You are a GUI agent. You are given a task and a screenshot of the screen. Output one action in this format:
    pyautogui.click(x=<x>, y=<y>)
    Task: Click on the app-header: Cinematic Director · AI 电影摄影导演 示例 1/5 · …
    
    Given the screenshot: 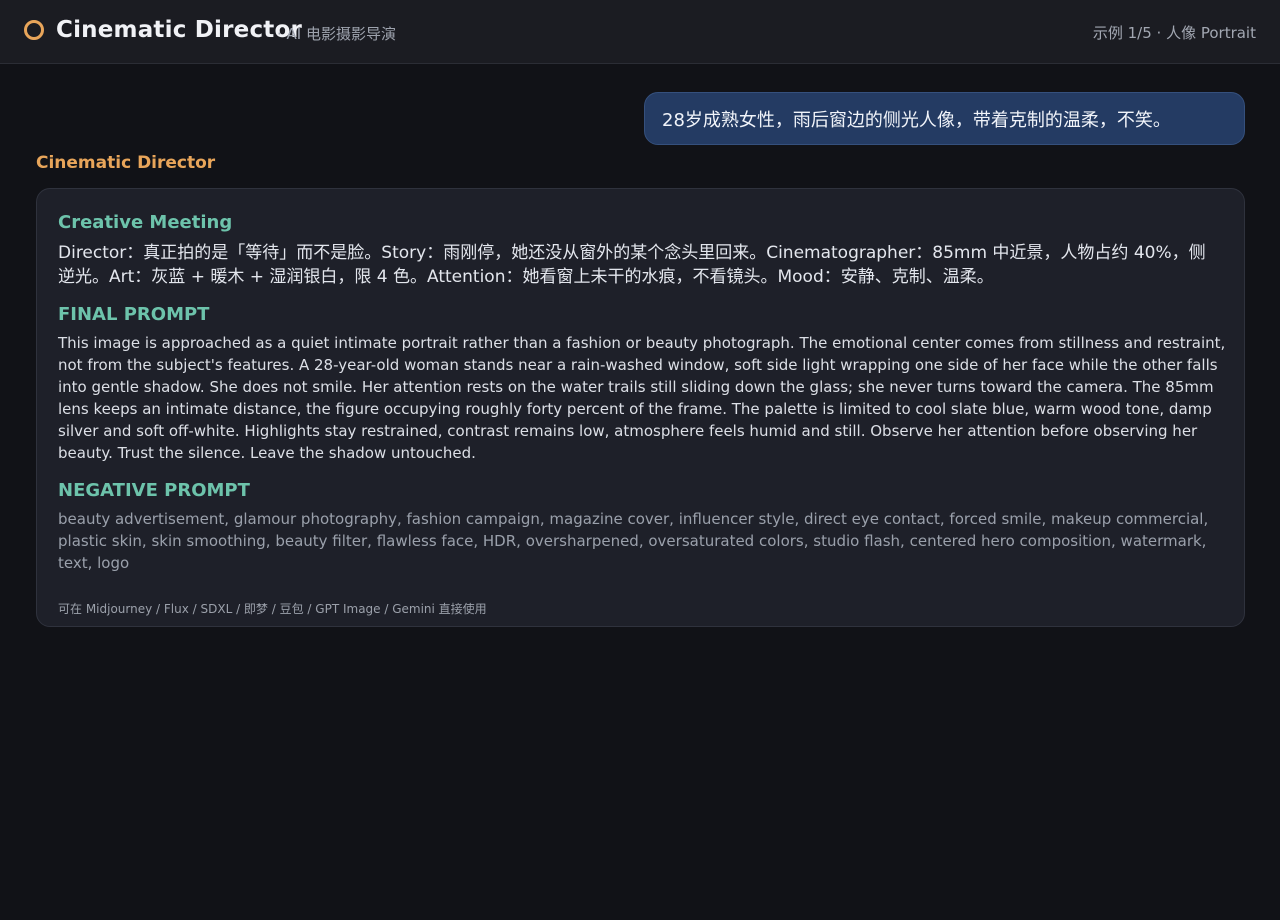 What is the action you would take?
    pyautogui.click(x=640, y=32)
    